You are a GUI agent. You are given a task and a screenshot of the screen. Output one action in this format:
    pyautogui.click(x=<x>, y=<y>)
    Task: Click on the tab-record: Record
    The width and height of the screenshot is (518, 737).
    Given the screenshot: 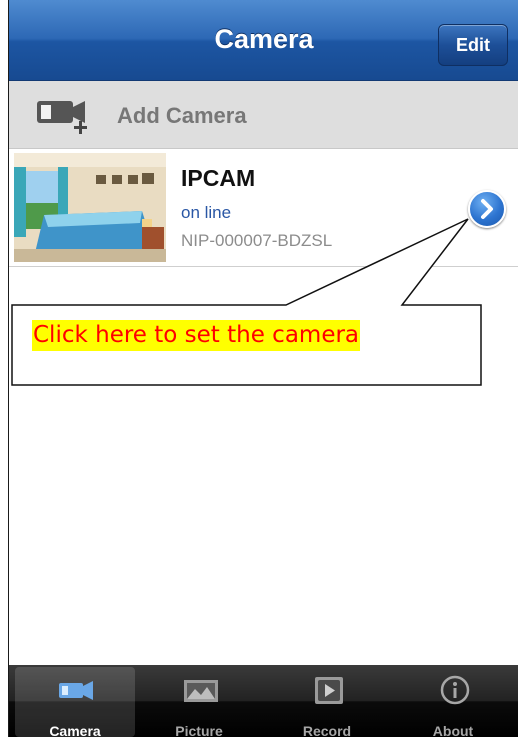 What is the action you would take?
    pyautogui.click(x=327, y=702)
    